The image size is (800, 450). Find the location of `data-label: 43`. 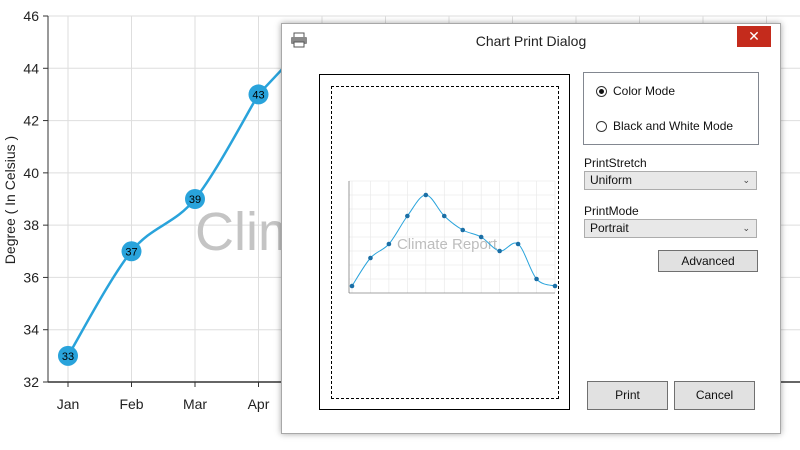

data-label: 43 is located at coordinates (258, 95).